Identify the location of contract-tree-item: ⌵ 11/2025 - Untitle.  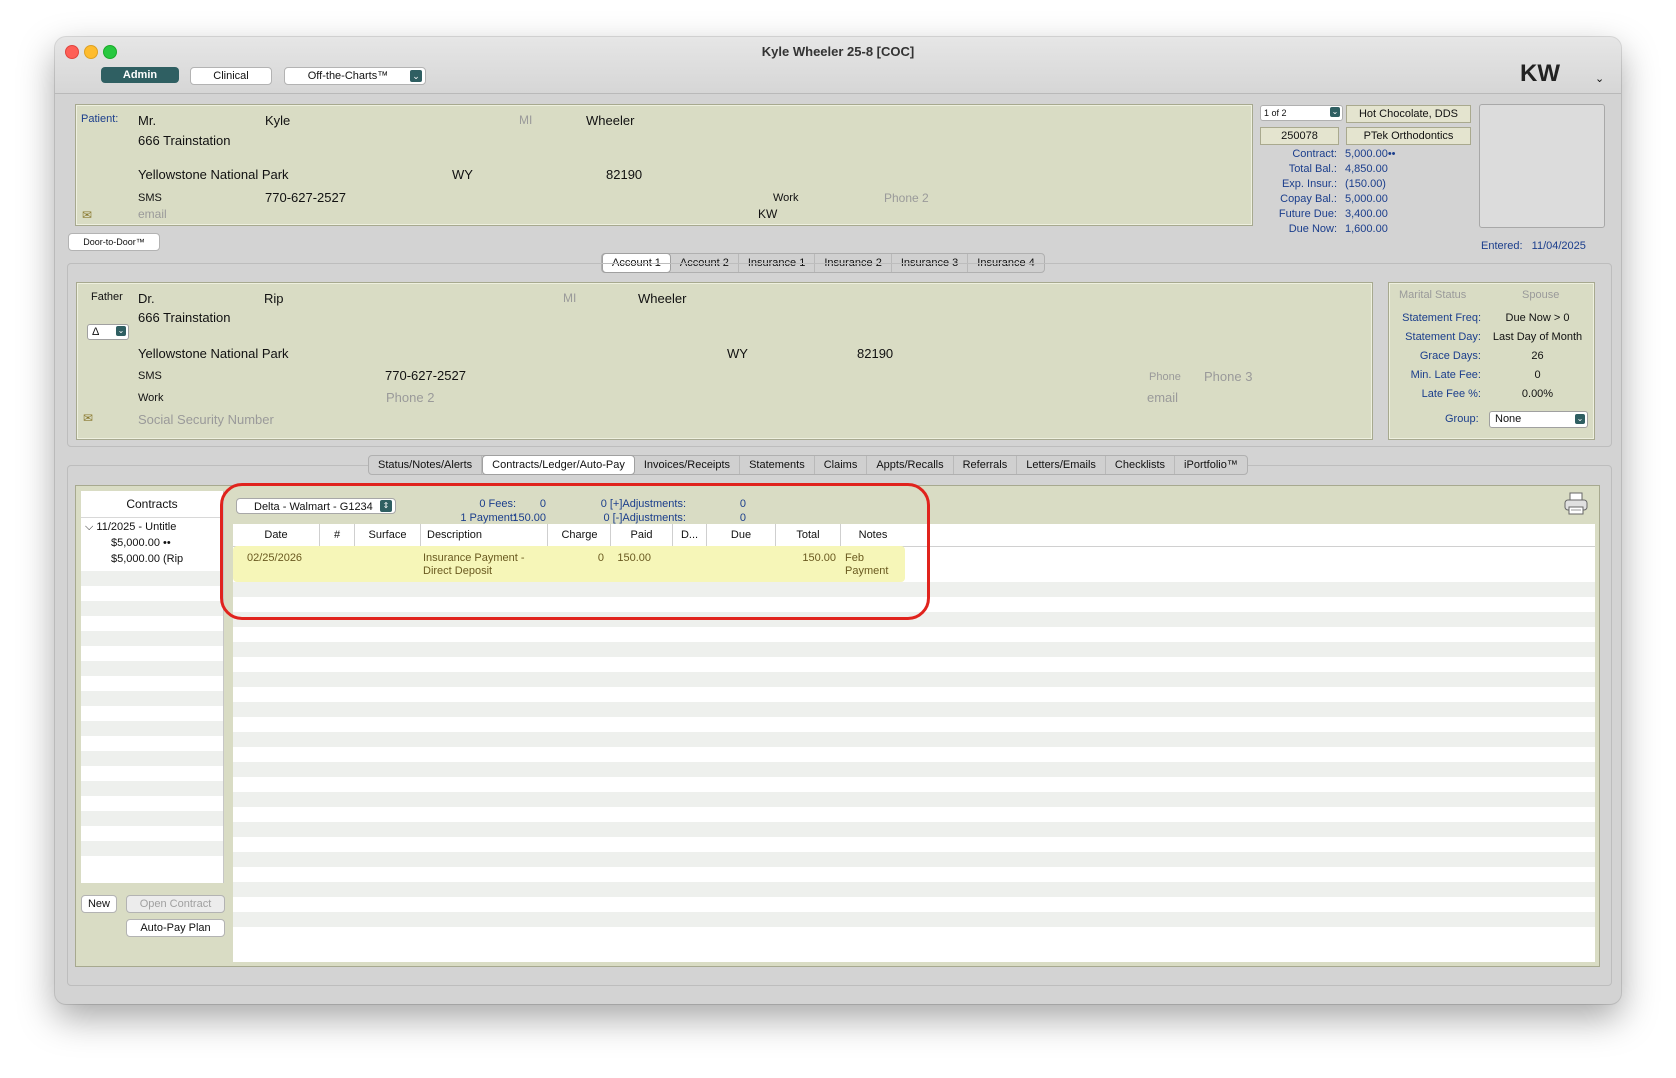
(130, 527).